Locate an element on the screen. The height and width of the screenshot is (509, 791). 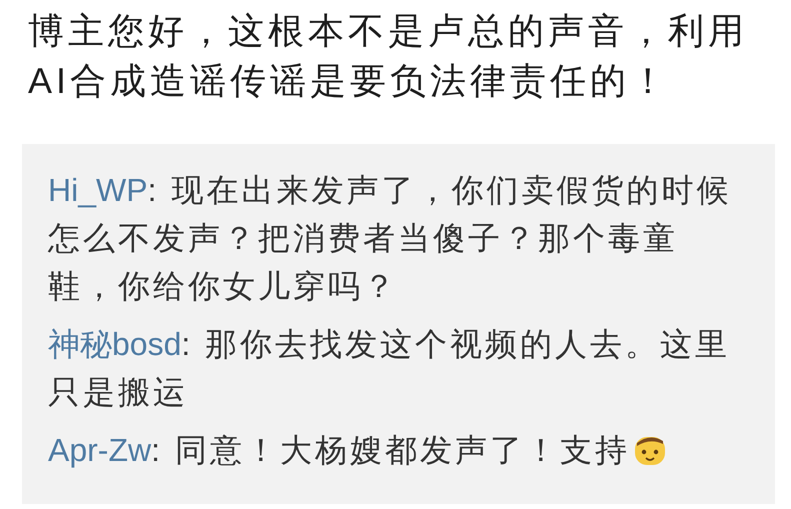
username-link: Apr-Zw is located at coordinates (100, 450).